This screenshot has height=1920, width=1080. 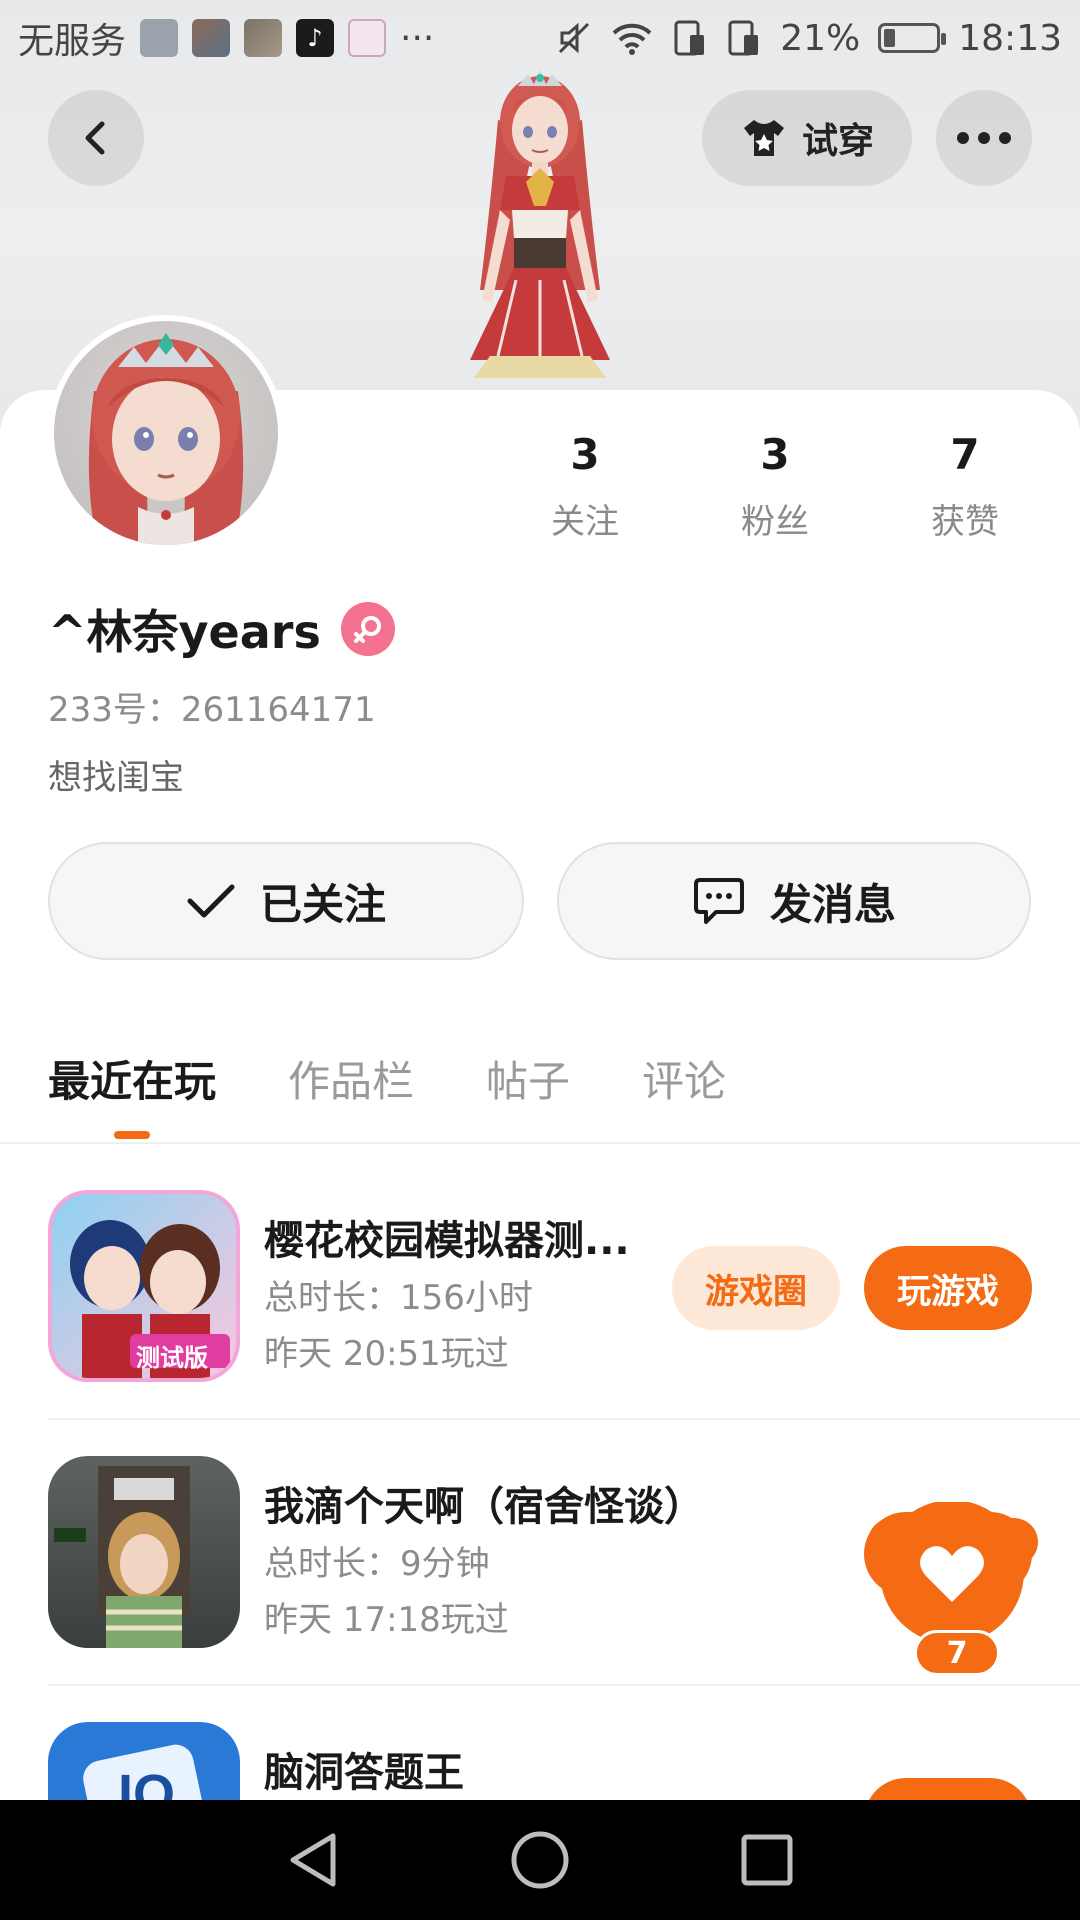 I want to click on wifi-icon, so click(x=632, y=39).